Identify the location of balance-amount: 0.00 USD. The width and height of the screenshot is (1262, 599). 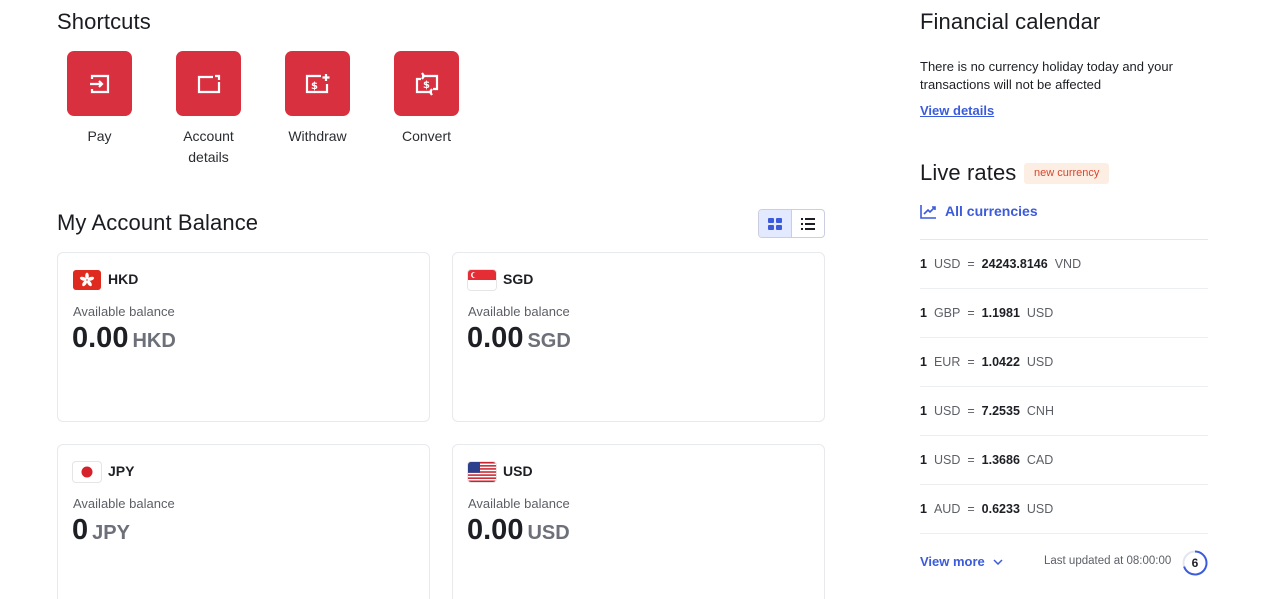
(518, 530).